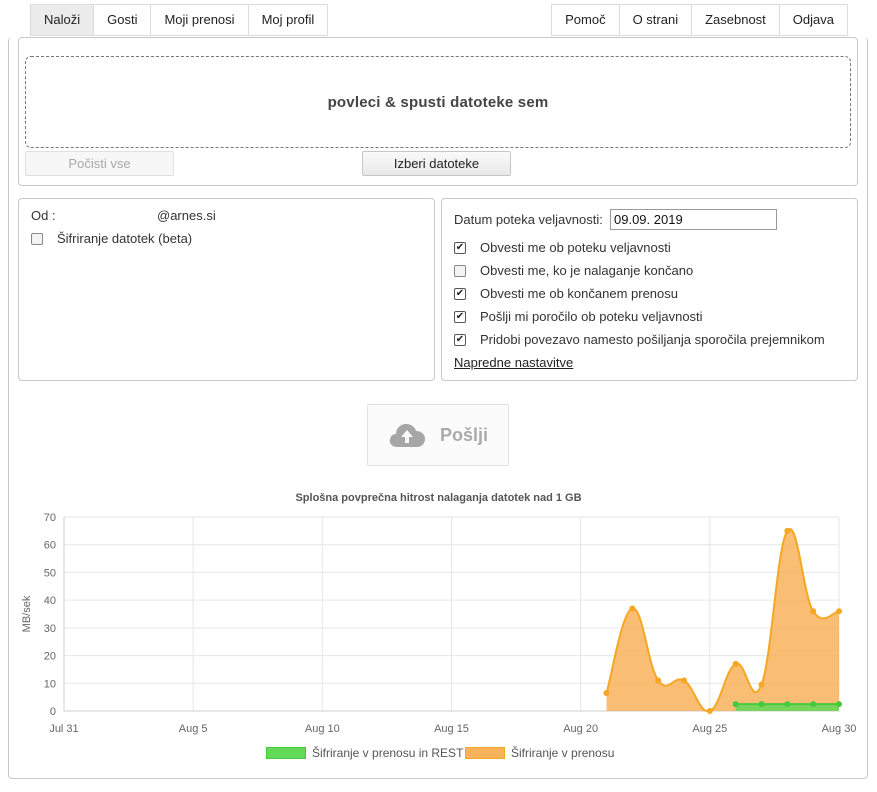  Describe the element at coordinates (709, 729) in the screenshot. I see `x-tick-label: Aug 25` at that location.